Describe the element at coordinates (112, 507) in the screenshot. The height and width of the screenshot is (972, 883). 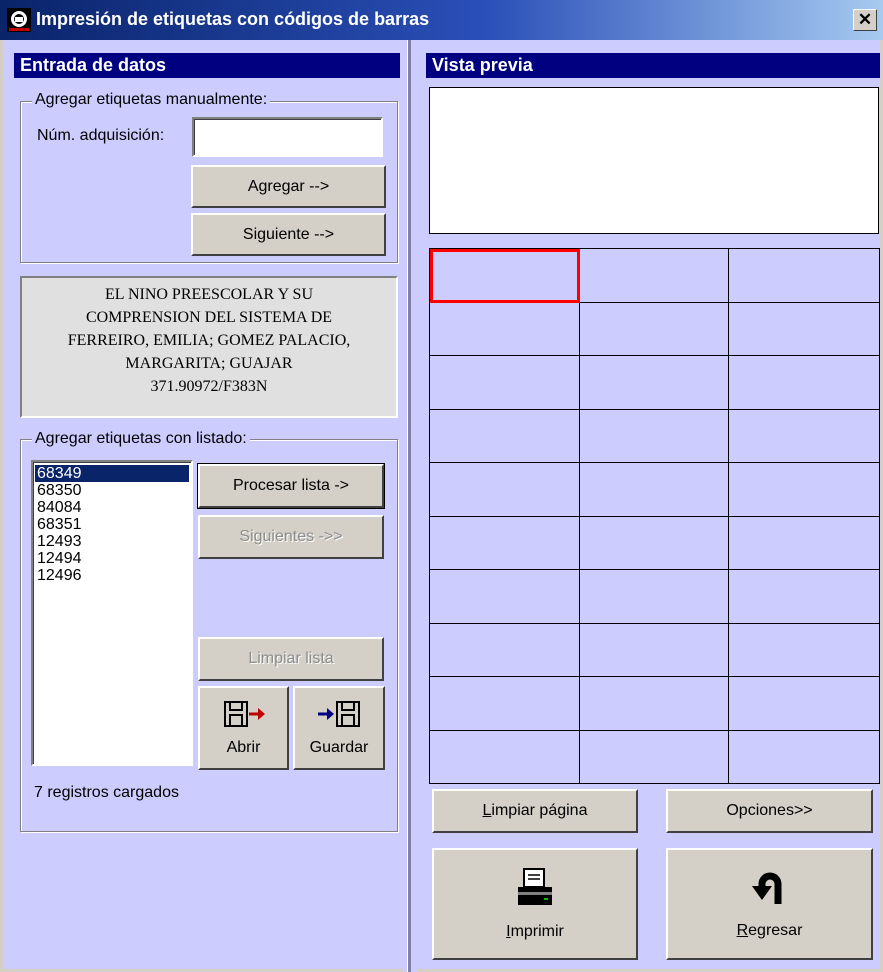
I see `list-item: 84084` at that location.